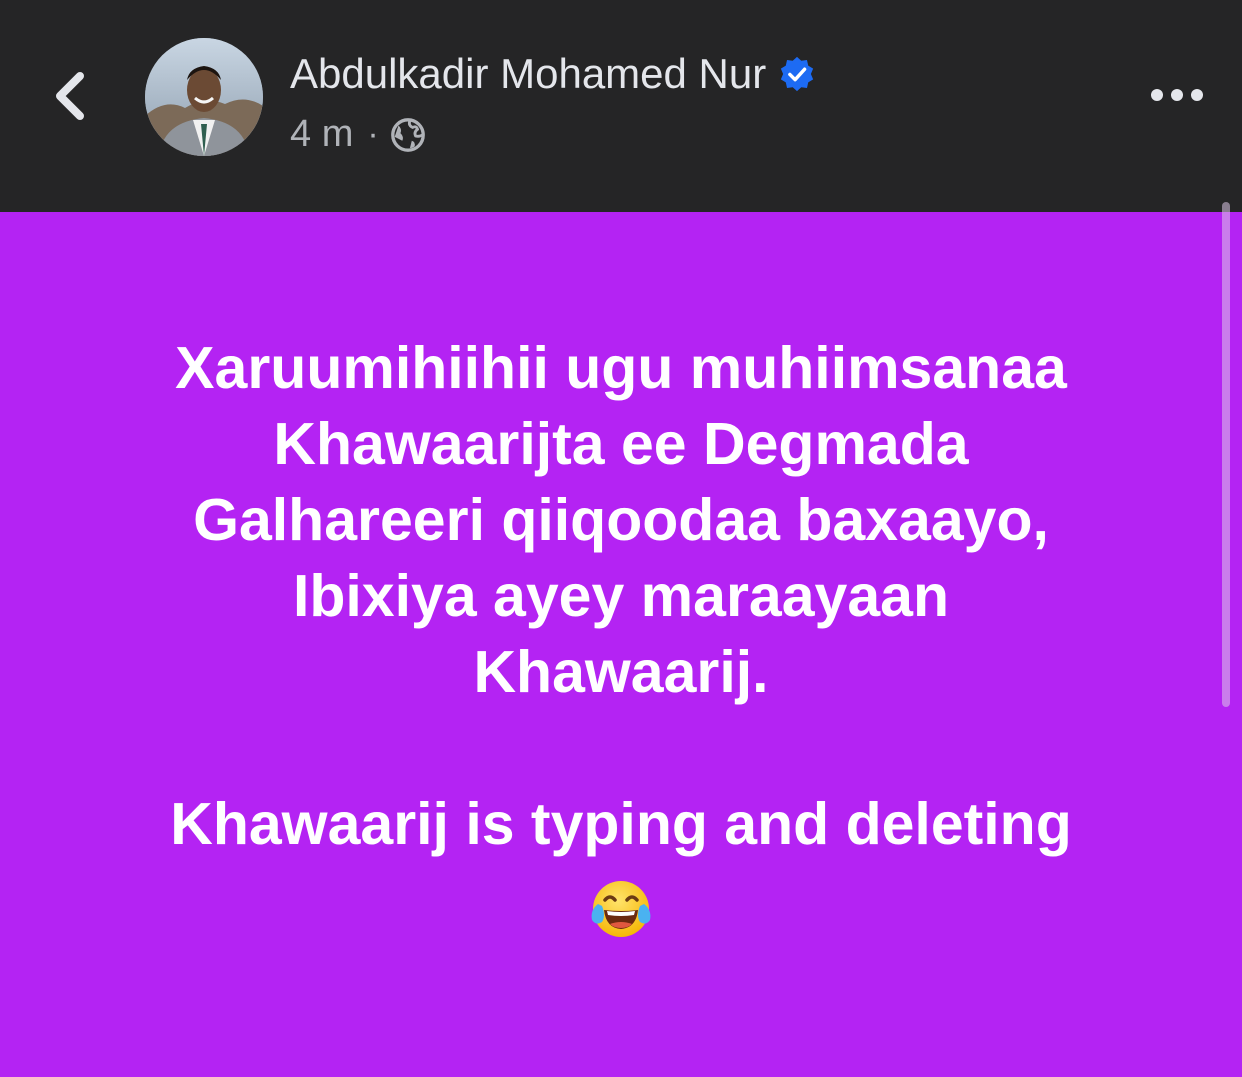 The width and height of the screenshot is (1242, 1077). What do you see at coordinates (621, 596) in the screenshot?
I see `post-line: Ibixiya ayey maraayaan` at bounding box center [621, 596].